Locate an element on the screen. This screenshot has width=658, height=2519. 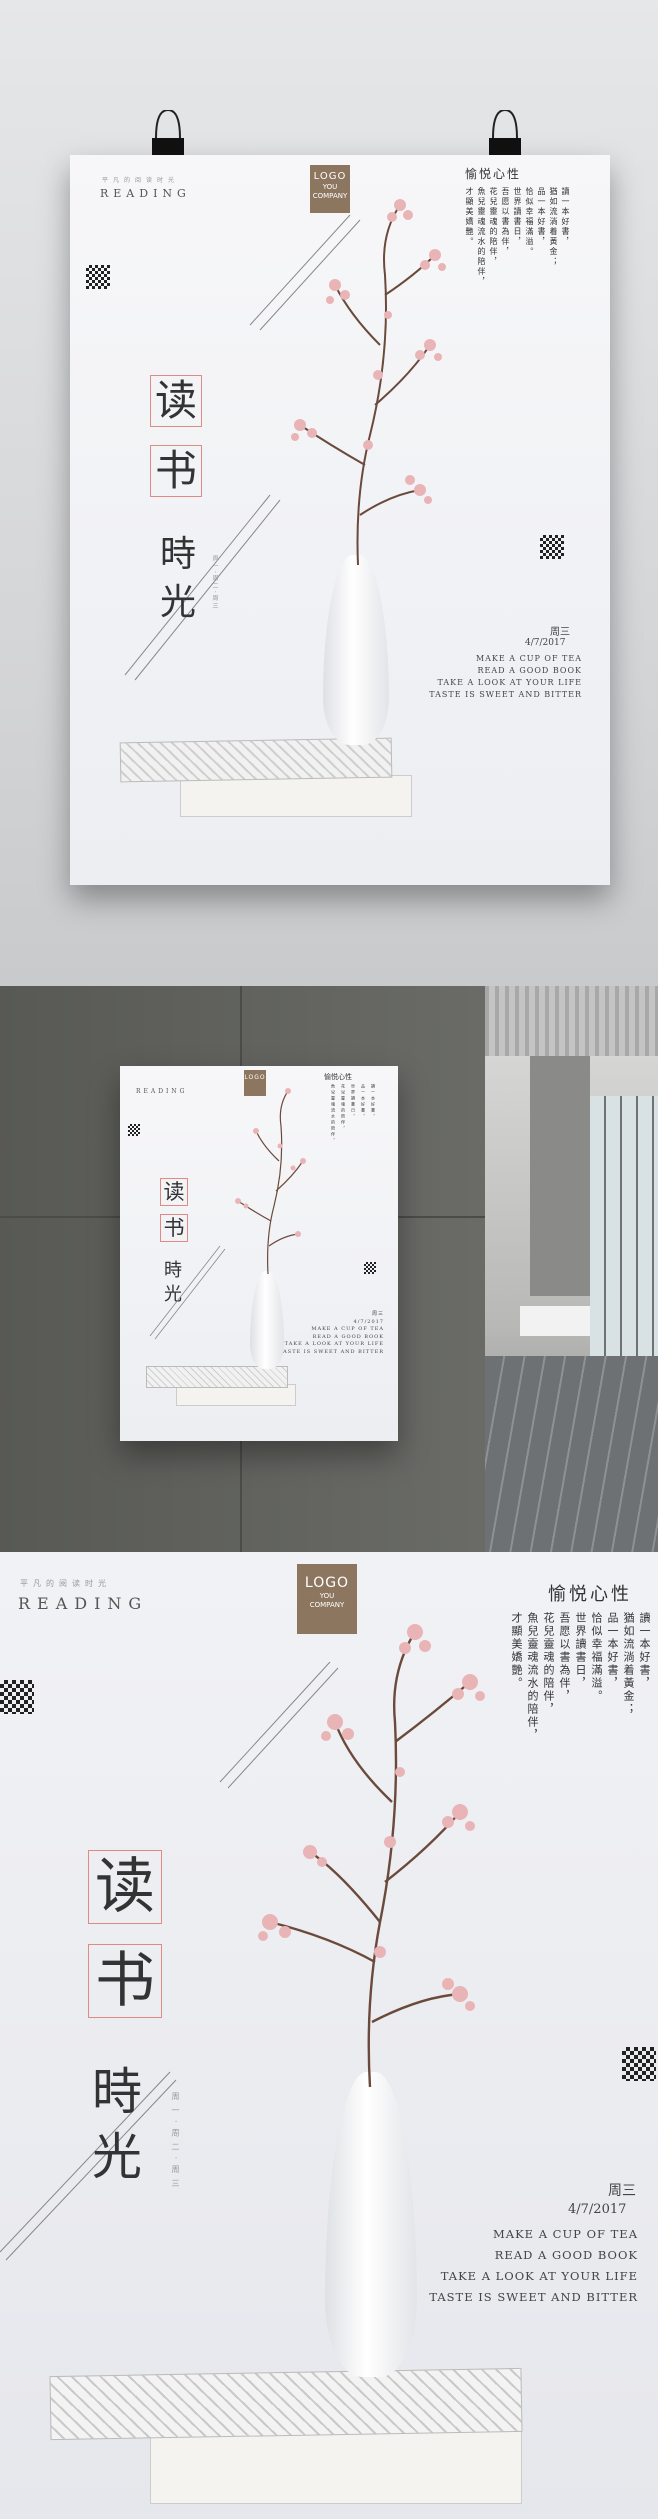
room-column is located at coordinates (560, 1176).